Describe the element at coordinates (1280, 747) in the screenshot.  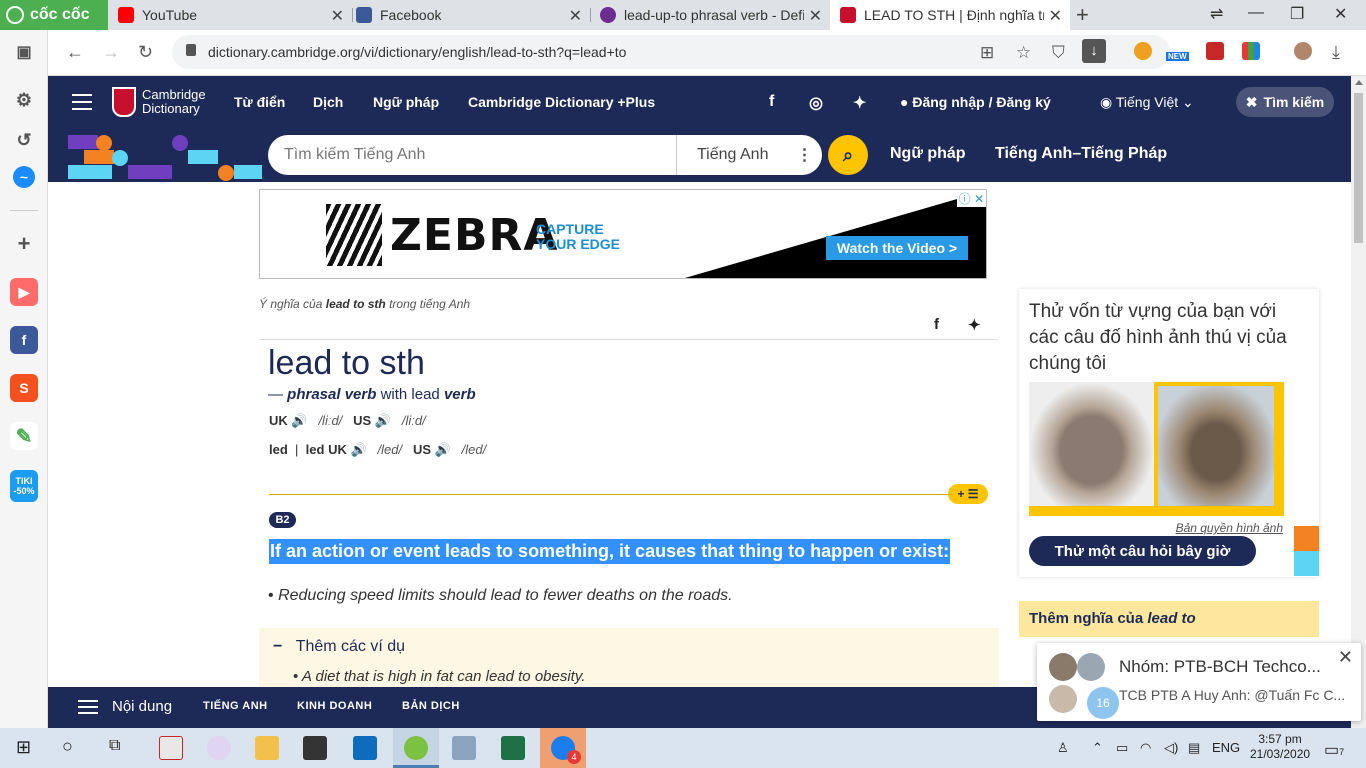
I see `system-clock: 3:57 pm 21/03/2020` at that location.